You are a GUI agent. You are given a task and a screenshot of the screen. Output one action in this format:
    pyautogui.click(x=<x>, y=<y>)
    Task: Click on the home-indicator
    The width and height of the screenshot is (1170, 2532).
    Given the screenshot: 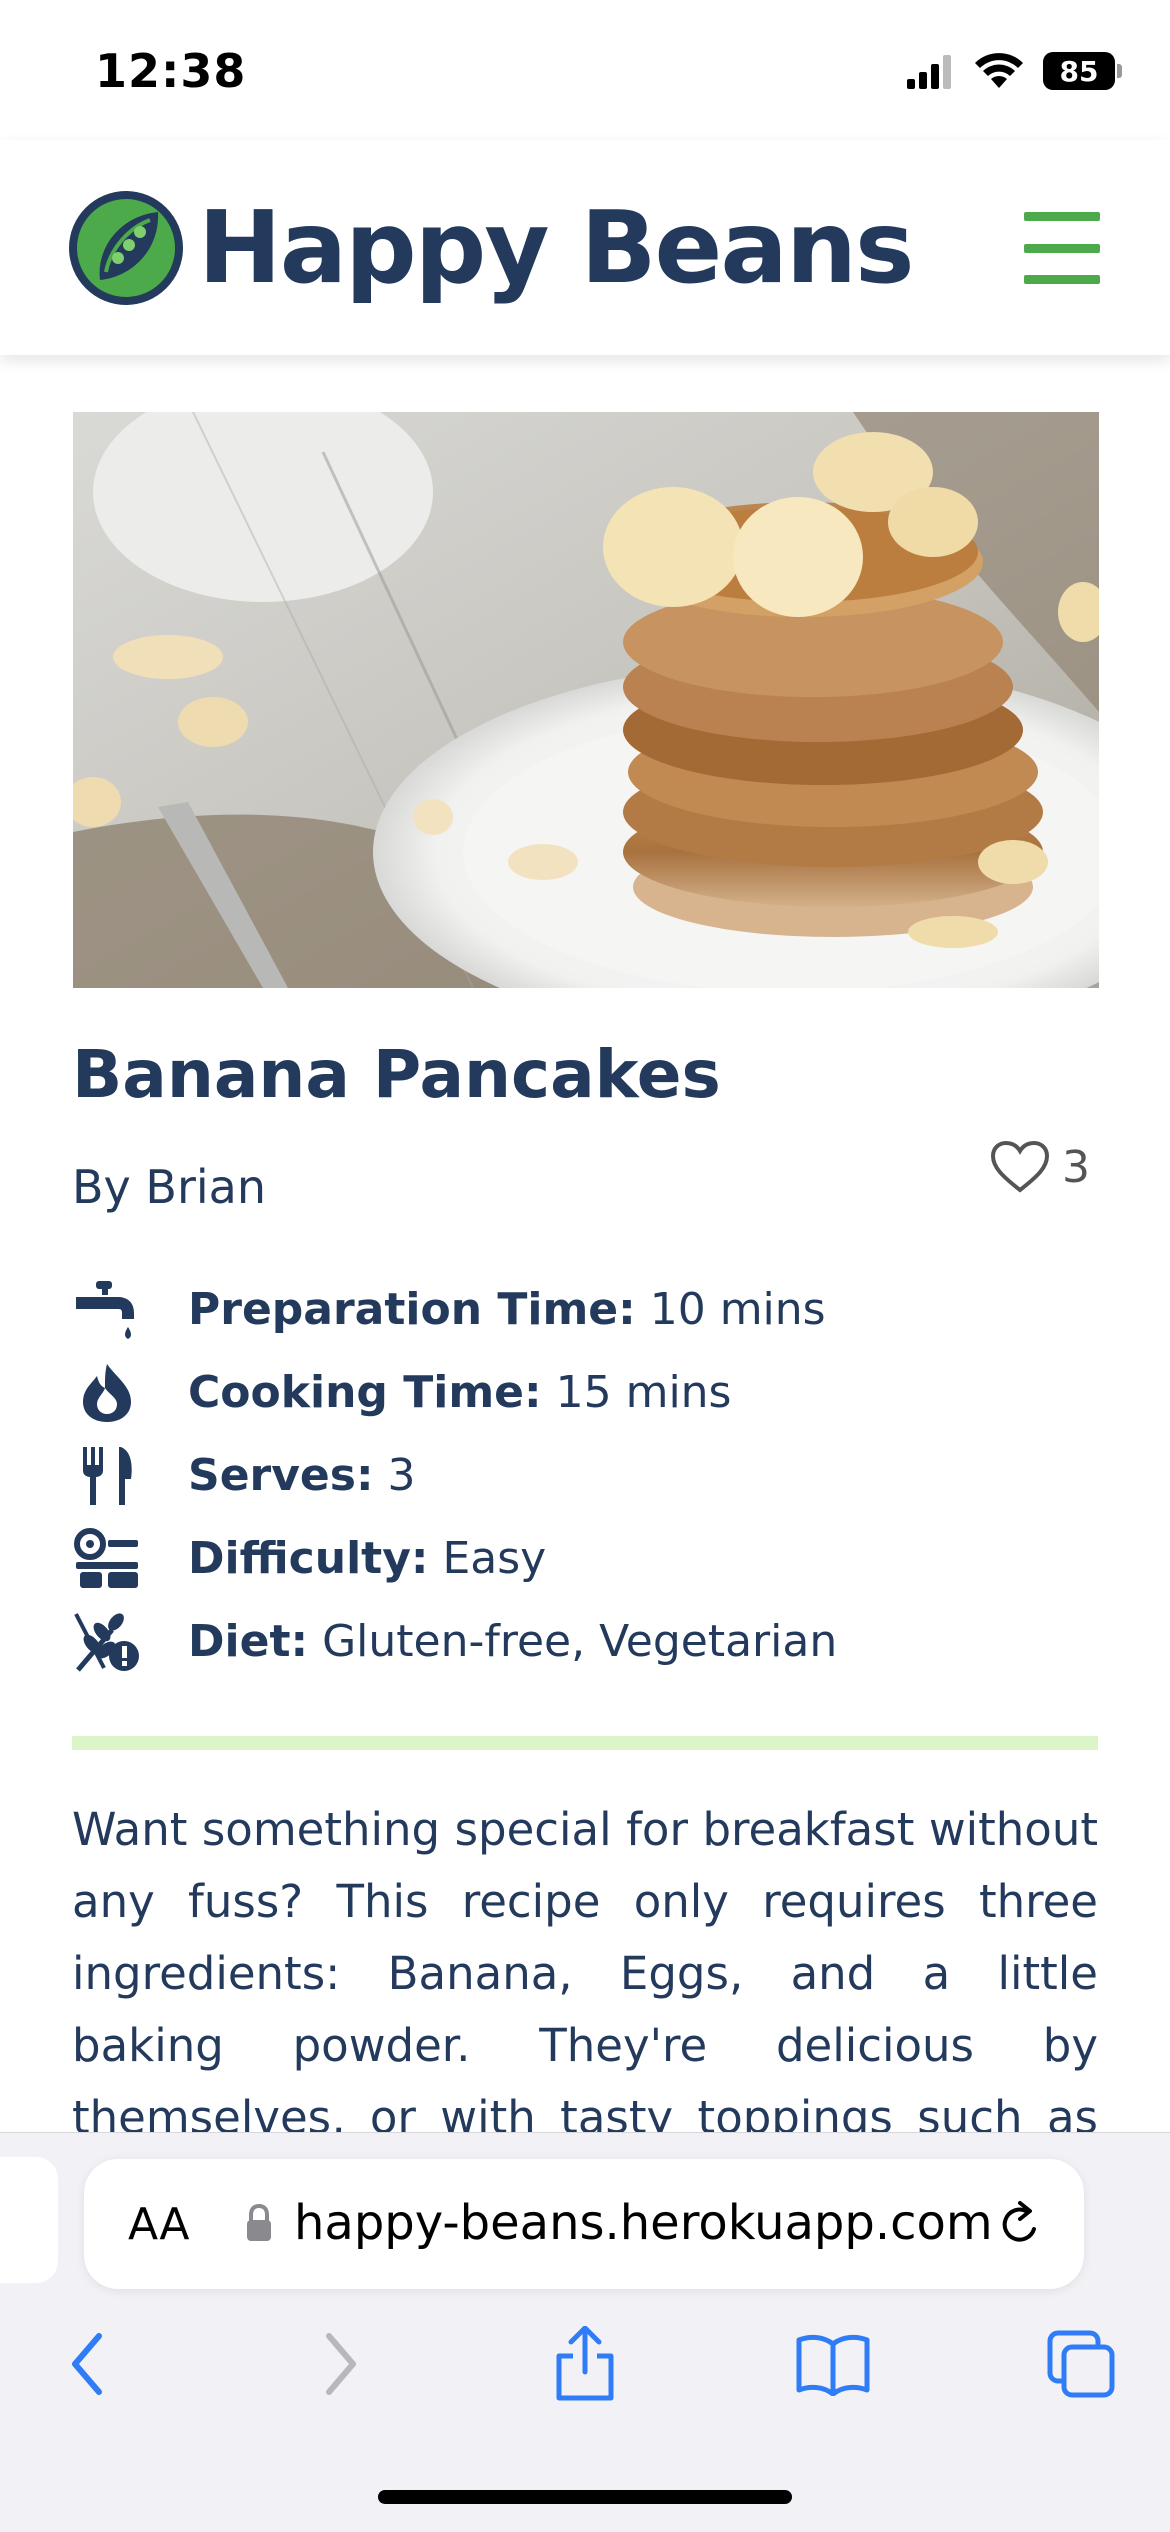 What is the action you would take?
    pyautogui.click(x=585, y=2497)
    